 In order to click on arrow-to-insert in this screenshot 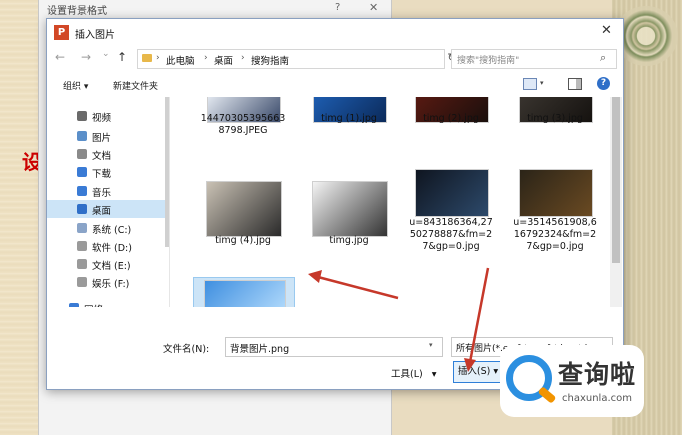, I will do `click(477, 319)`.